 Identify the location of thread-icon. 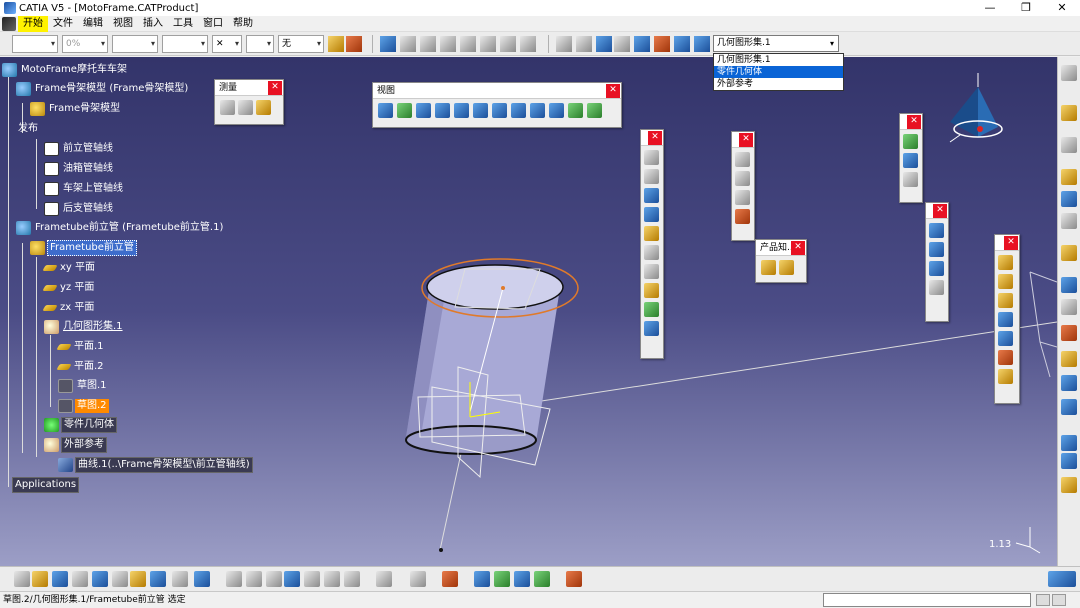
(1005, 357).